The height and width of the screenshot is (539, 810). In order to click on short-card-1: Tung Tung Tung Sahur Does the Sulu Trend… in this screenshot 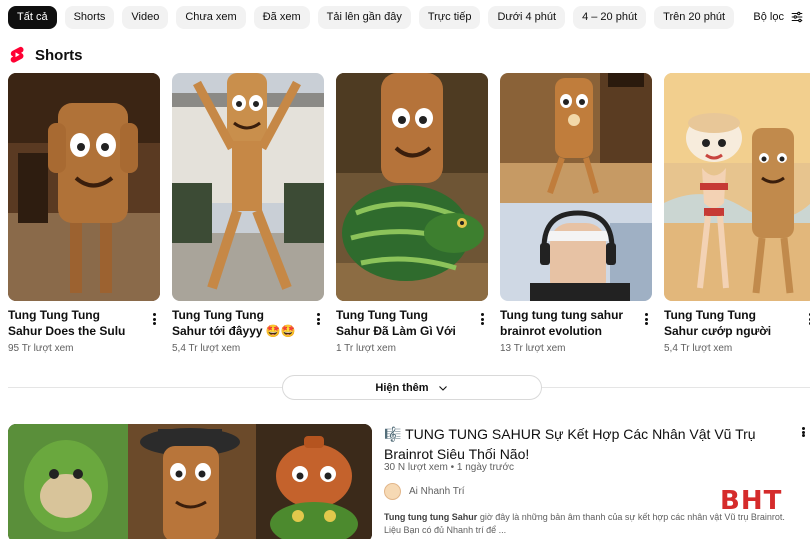, I will do `click(84, 213)`.